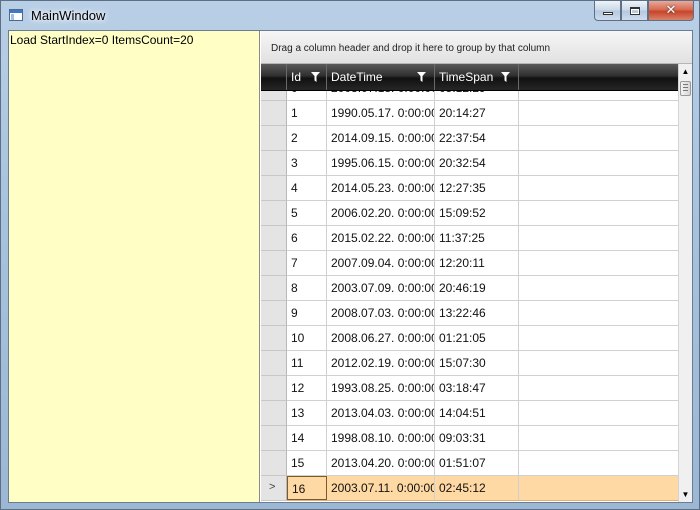 This screenshot has width=700, height=510. I want to click on cell-timespan: 12:20:11, so click(477, 263).